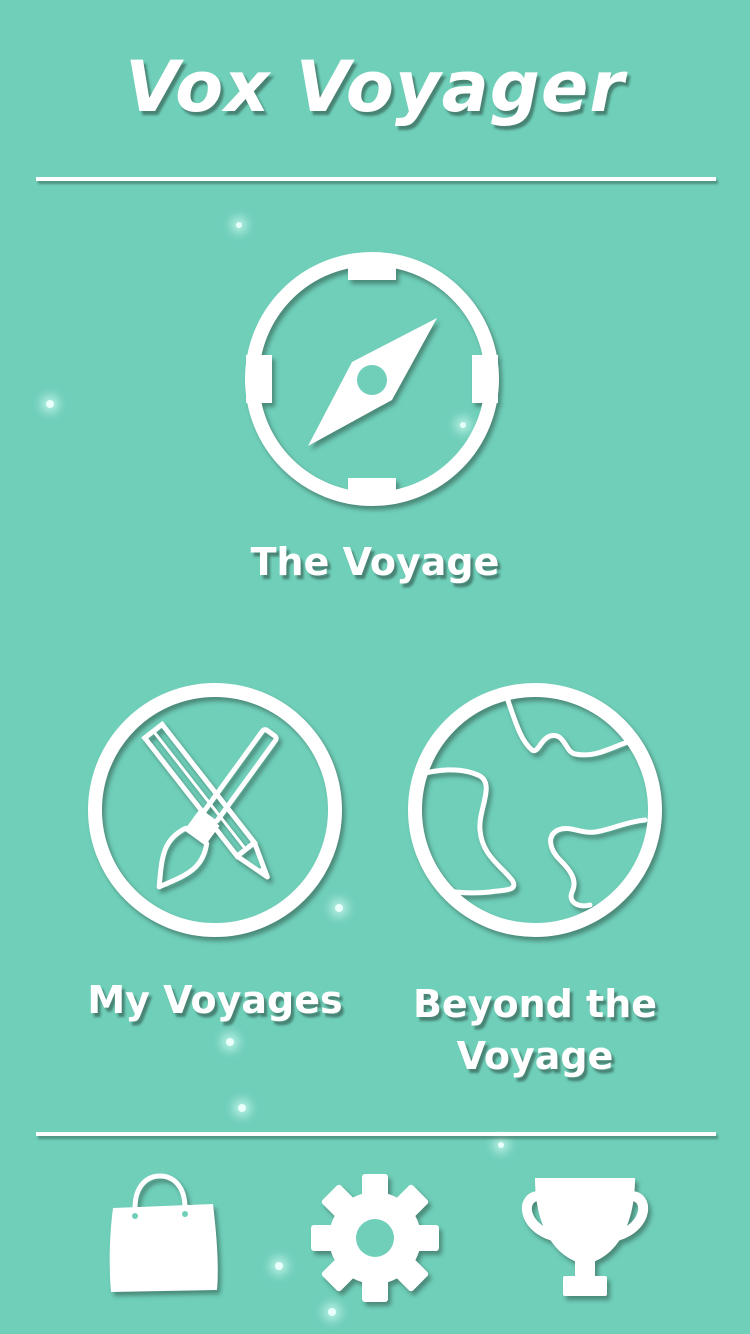 The image size is (750, 1334). I want to click on the-voyage-button: The Voyage, so click(375, 420).